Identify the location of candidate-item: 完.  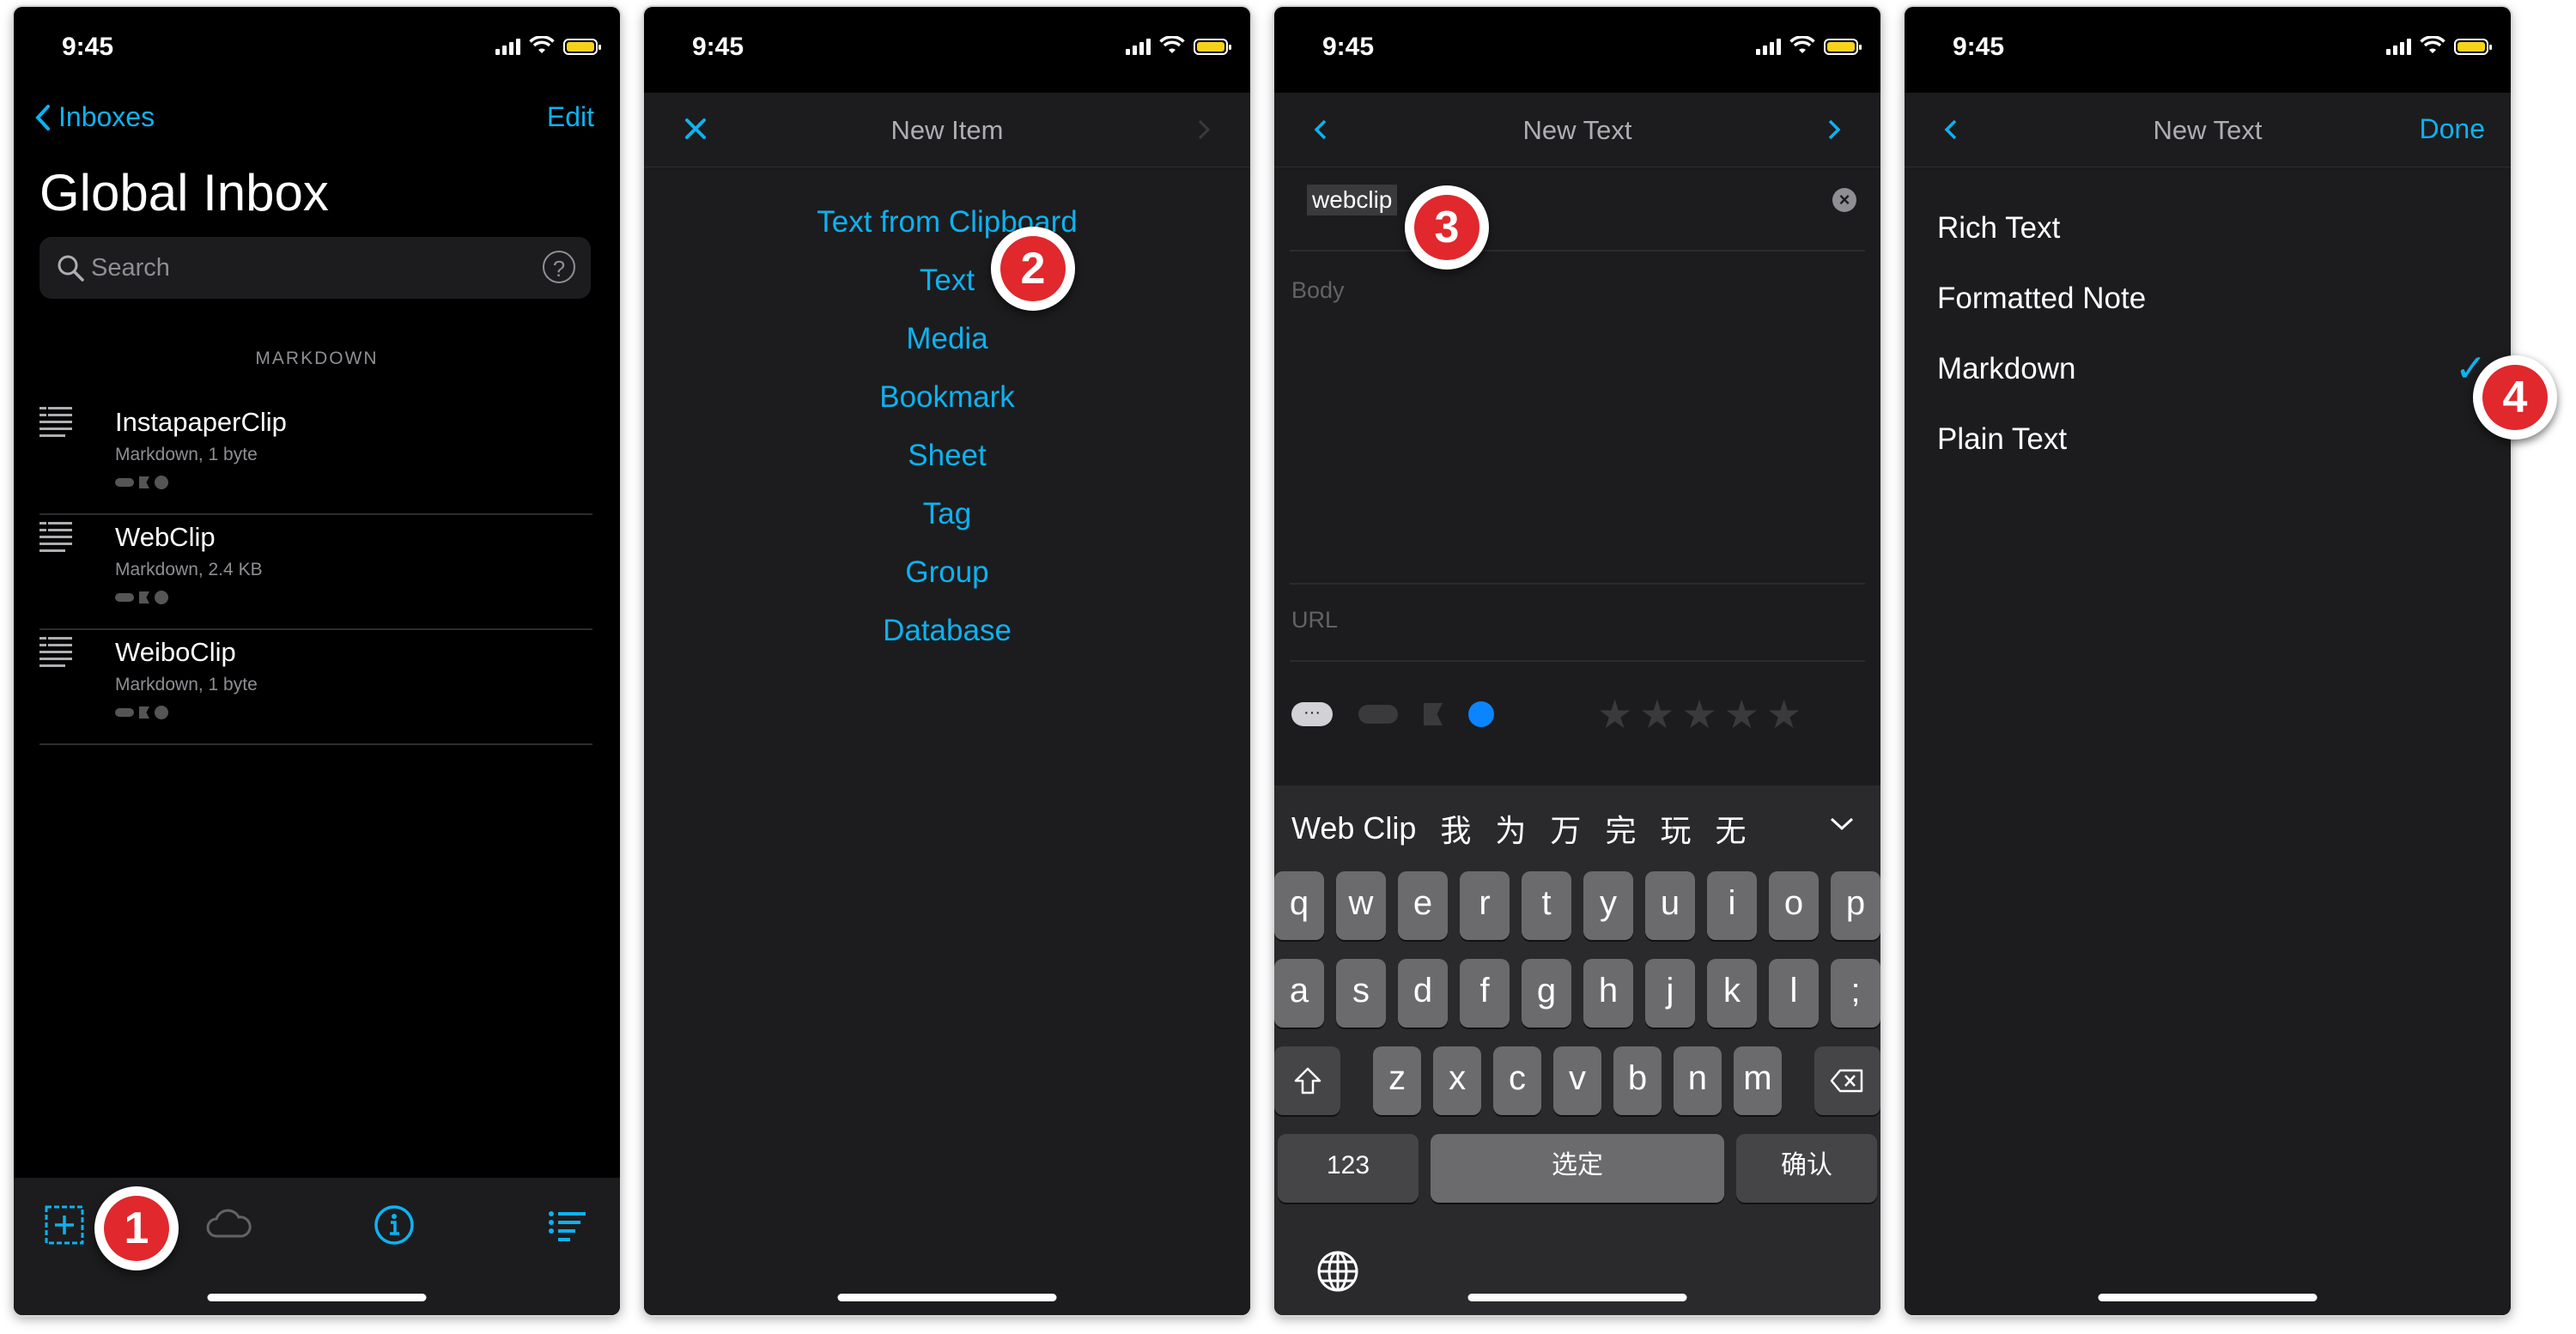
(1620, 828).